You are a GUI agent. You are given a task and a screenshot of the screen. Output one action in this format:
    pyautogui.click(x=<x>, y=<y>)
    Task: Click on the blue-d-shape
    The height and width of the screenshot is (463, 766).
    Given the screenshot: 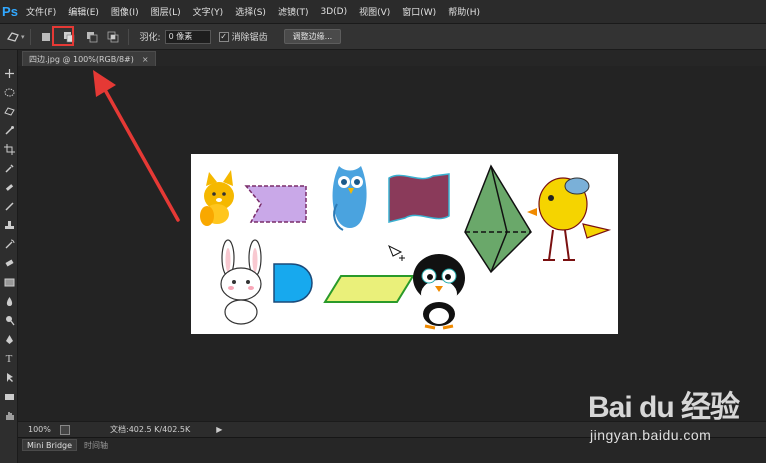 What is the action you would take?
    pyautogui.click(x=293, y=283)
    